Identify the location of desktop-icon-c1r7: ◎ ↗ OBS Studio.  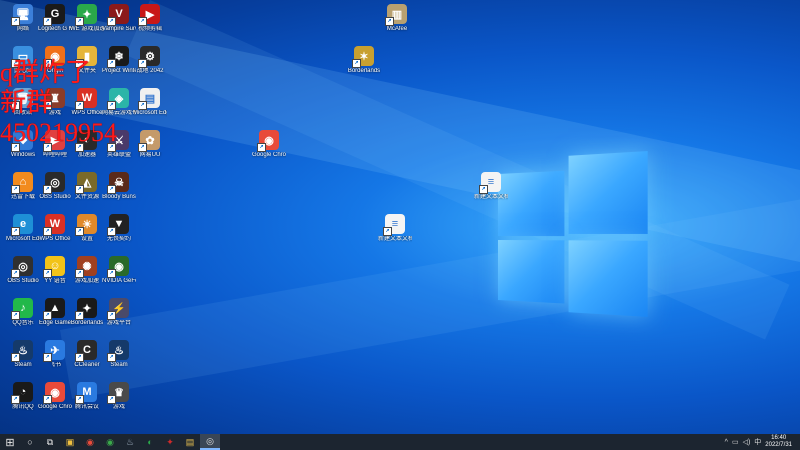
(23, 270).